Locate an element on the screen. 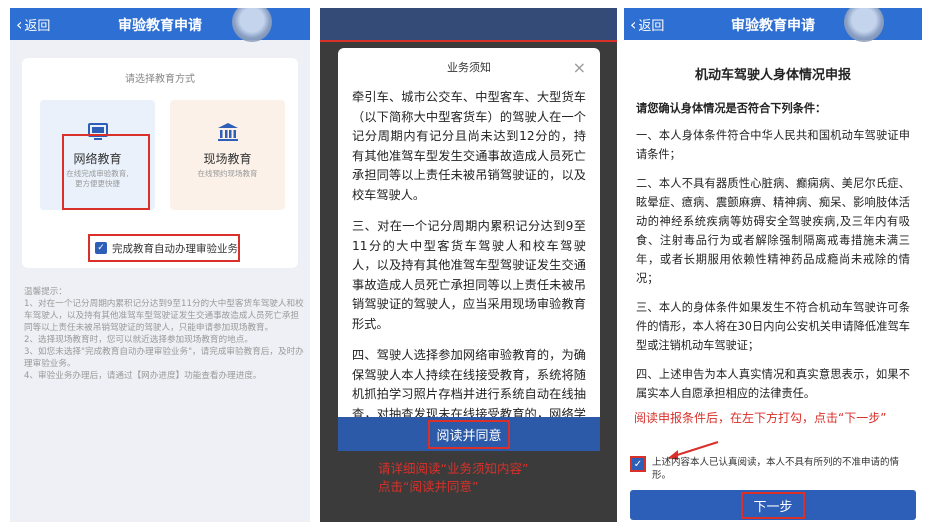 The image size is (932, 532). confirm-row: ✓ 上述内容本人已认真阅读，本人不具有所列的不准申请的情形。 is located at coordinates (773, 469).